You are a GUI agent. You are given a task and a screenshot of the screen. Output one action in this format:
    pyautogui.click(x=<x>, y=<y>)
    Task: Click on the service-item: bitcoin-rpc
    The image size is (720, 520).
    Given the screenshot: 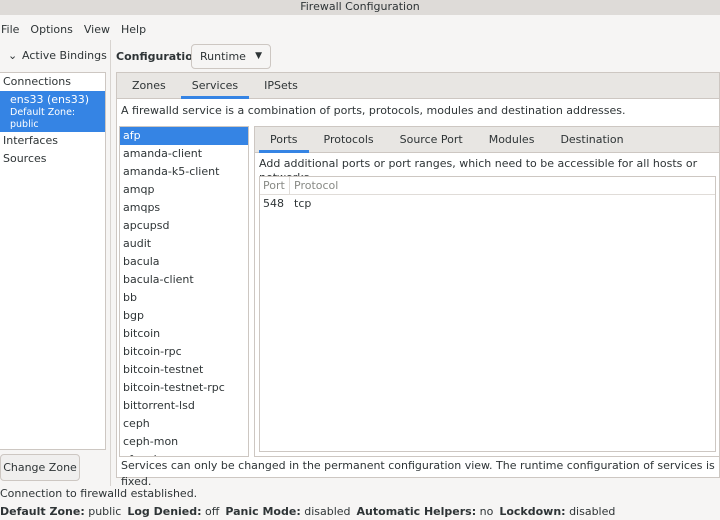 What is the action you would take?
    pyautogui.click(x=184, y=352)
    